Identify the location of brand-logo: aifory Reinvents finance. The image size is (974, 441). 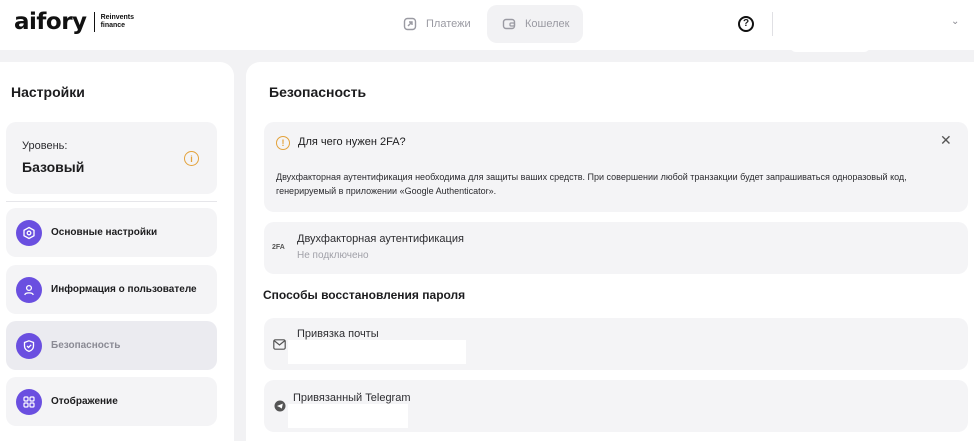
(79, 22).